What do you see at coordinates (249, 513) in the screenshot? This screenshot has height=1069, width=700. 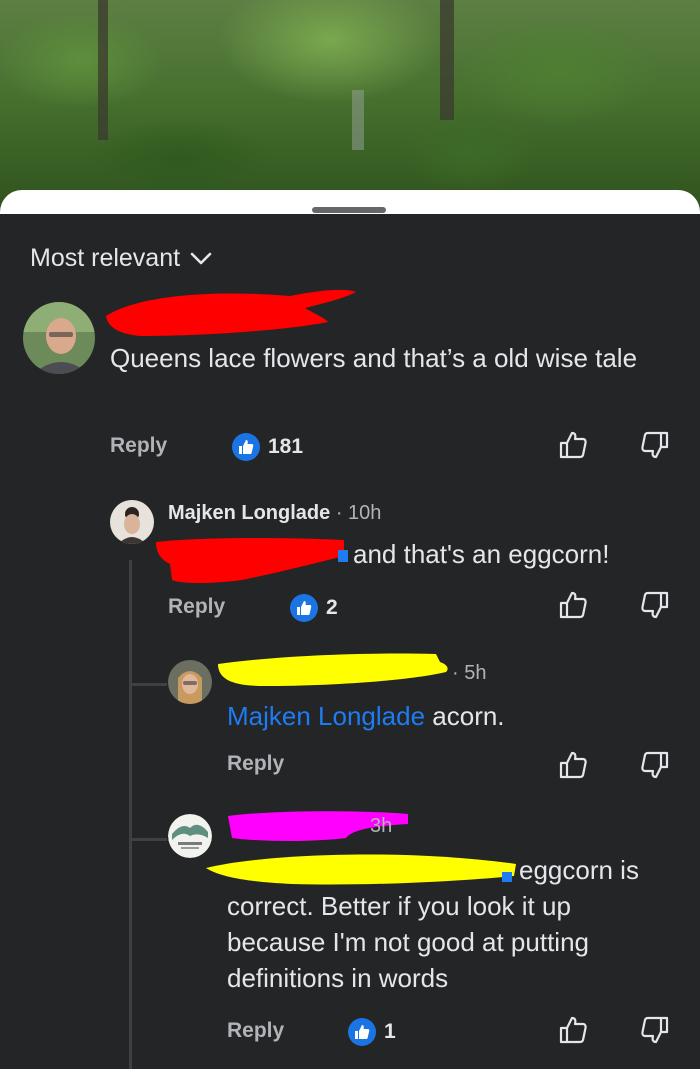 I see `author-name: Majken Longlade` at bounding box center [249, 513].